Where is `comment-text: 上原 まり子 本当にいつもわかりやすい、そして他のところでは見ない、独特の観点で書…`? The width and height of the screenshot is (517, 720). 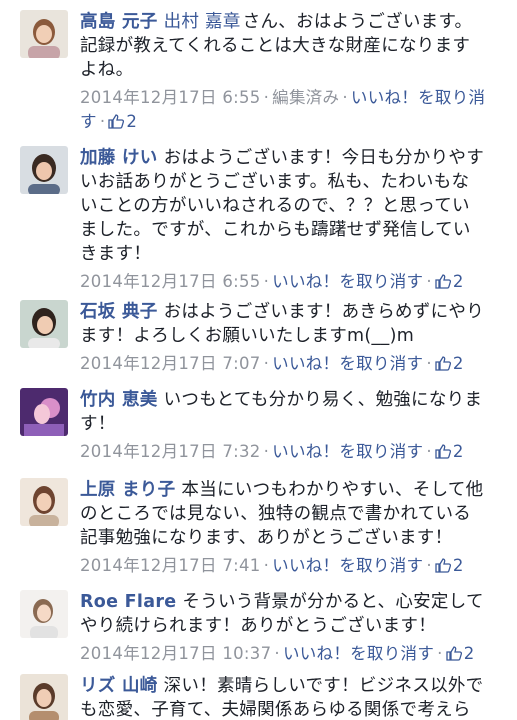 comment-text: 上原 まり子 本当にいつもわかりやすい、そして他のところでは見ない、独特の観点で書… is located at coordinates (283, 514).